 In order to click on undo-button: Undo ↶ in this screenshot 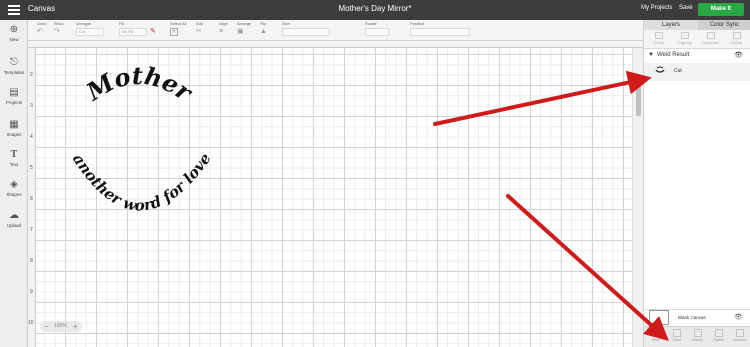, I will do `click(42, 28)`.